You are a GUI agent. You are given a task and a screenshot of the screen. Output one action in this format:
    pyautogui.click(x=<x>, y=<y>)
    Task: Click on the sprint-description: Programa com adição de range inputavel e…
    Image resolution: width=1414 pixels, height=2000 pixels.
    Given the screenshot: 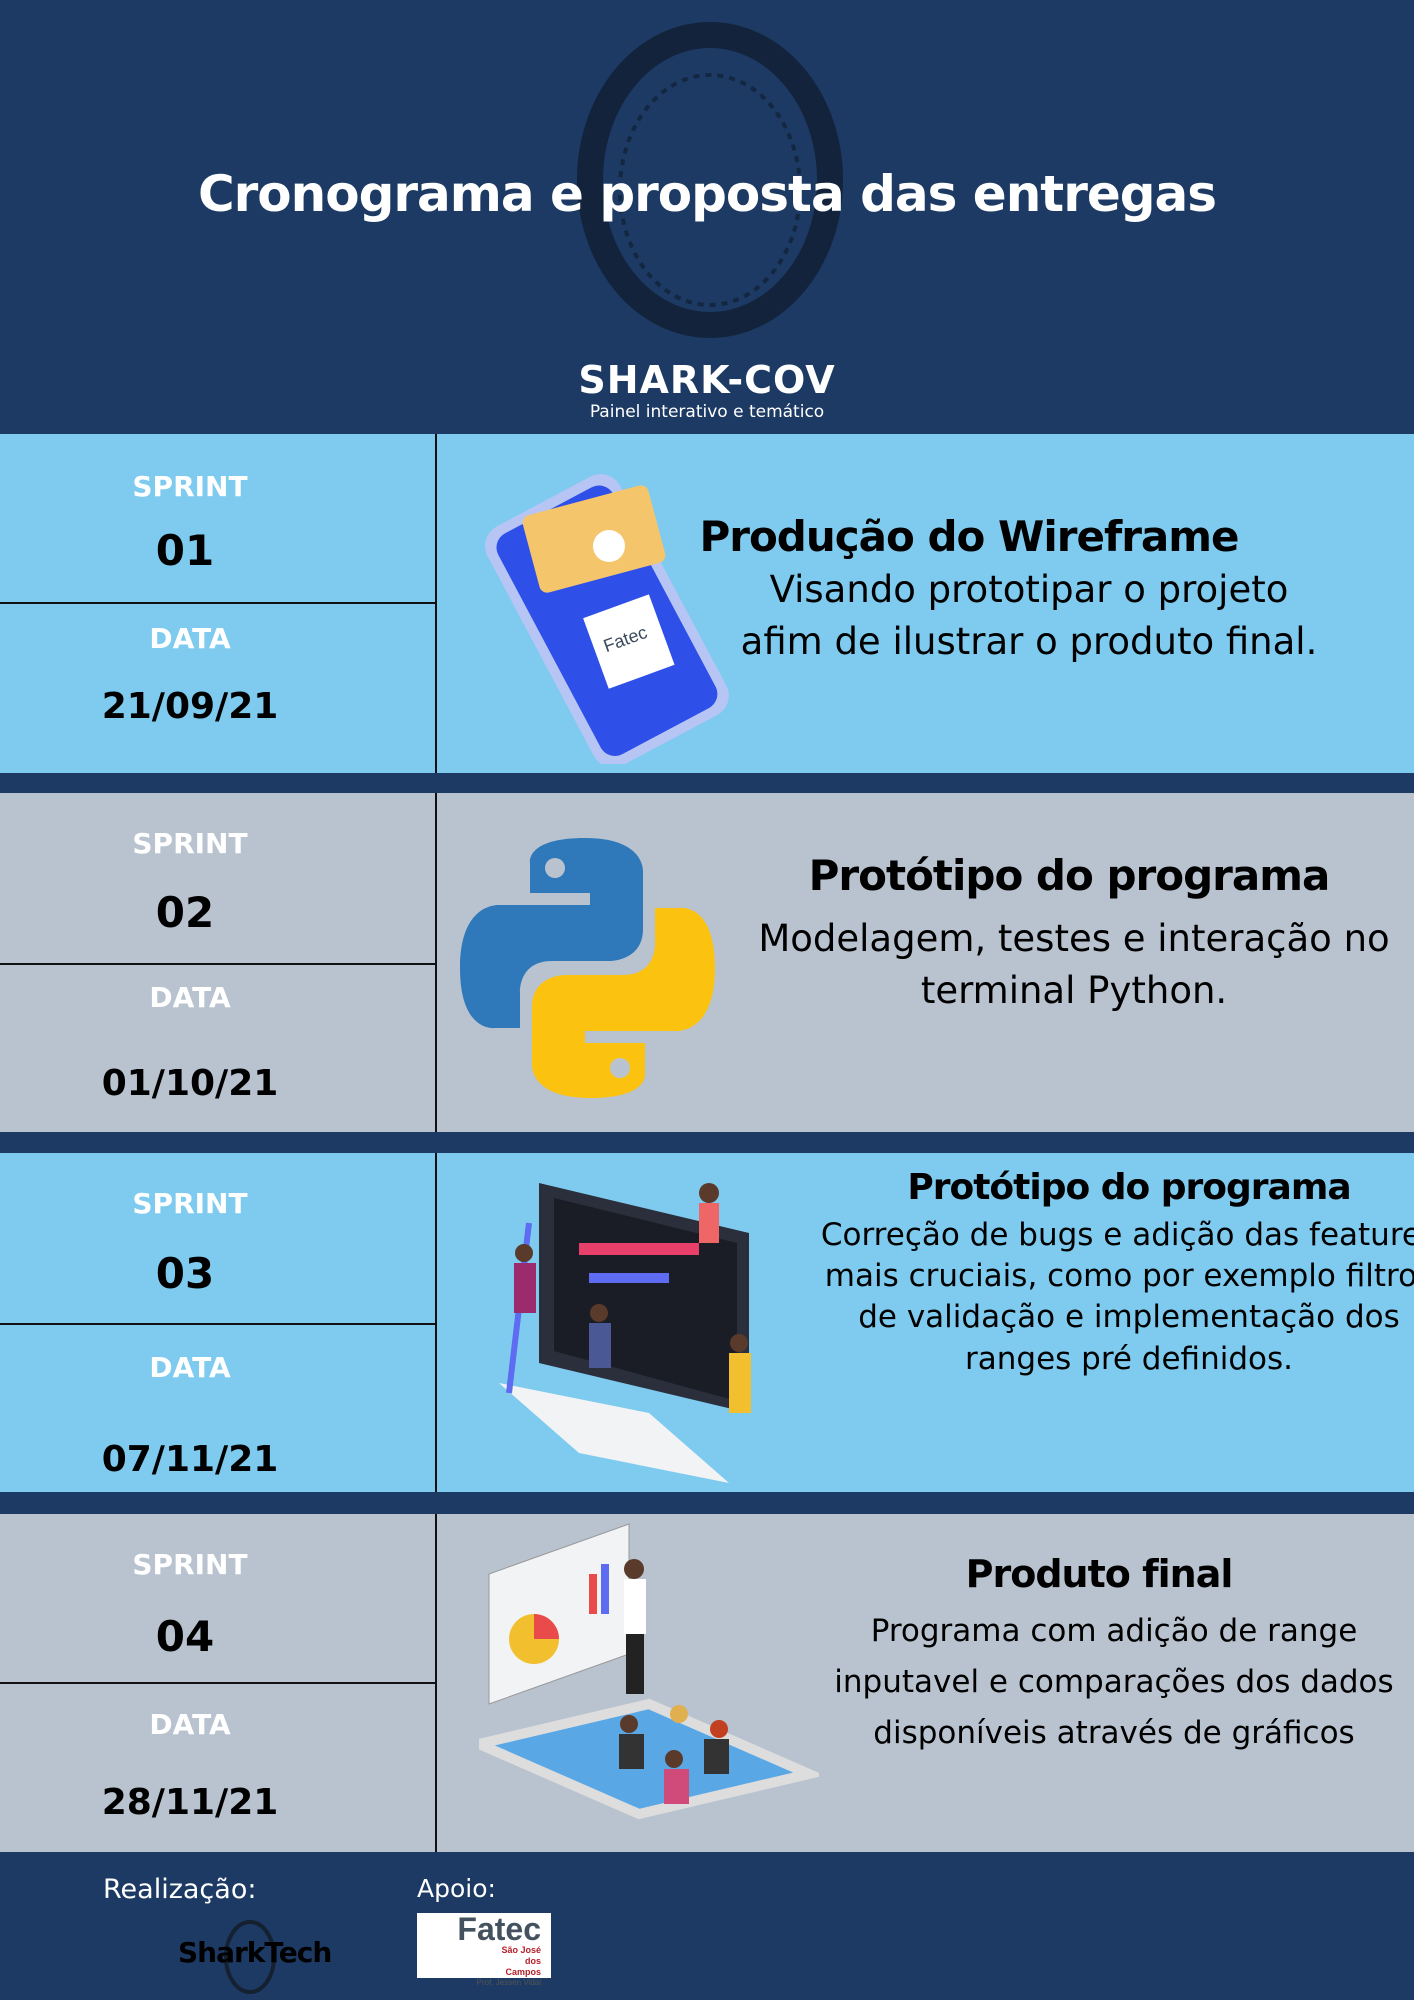 What is the action you would take?
    pyautogui.click(x=1114, y=1682)
    